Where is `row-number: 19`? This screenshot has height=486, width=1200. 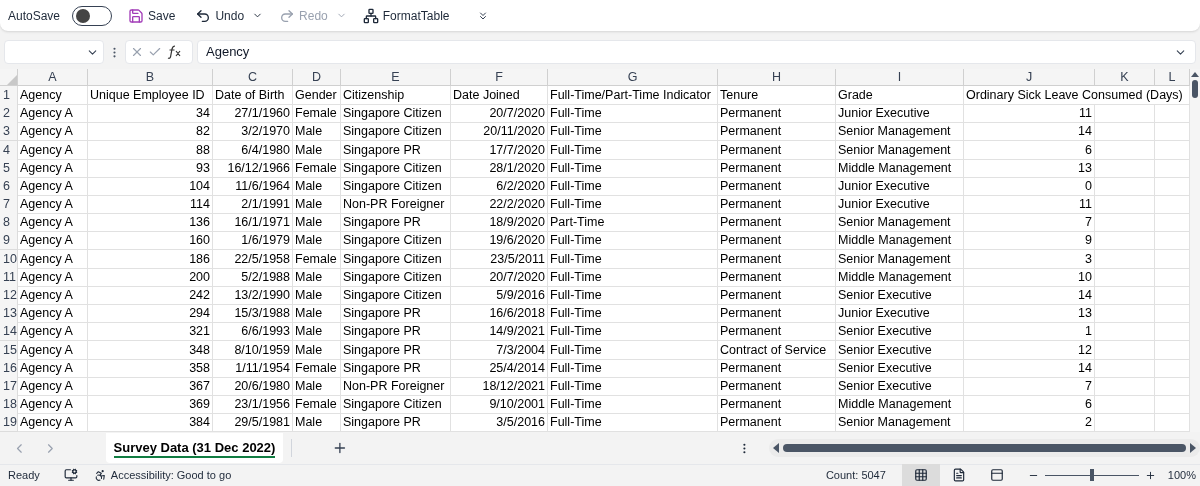
row-number: 19 is located at coordinates (9, 422).